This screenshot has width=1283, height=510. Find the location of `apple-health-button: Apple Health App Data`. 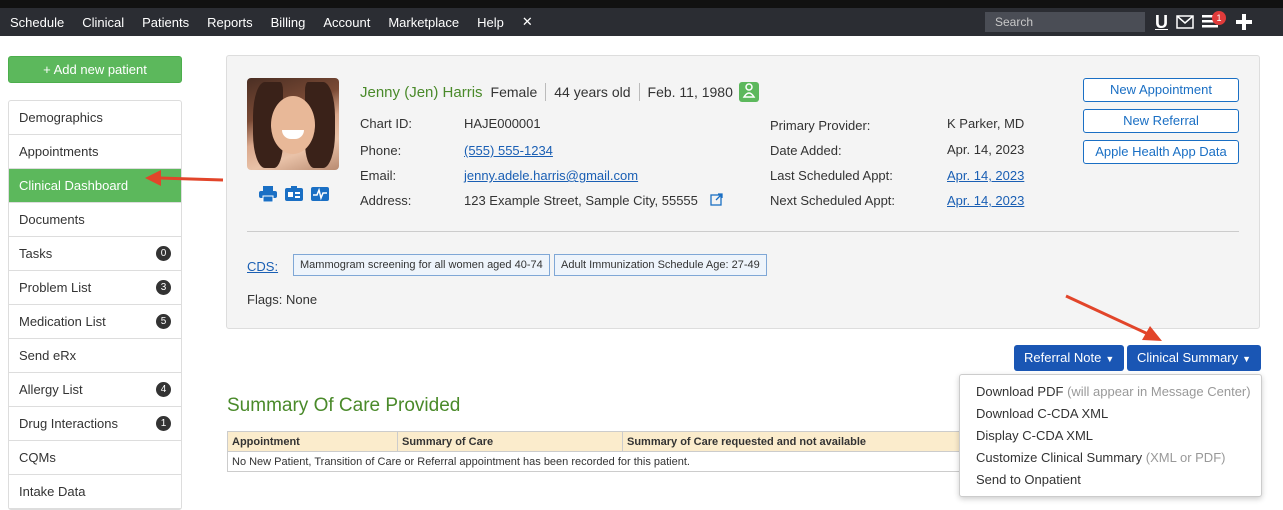

apple-health-button: Apple Health App Data is located at coordinates (1161, 152).